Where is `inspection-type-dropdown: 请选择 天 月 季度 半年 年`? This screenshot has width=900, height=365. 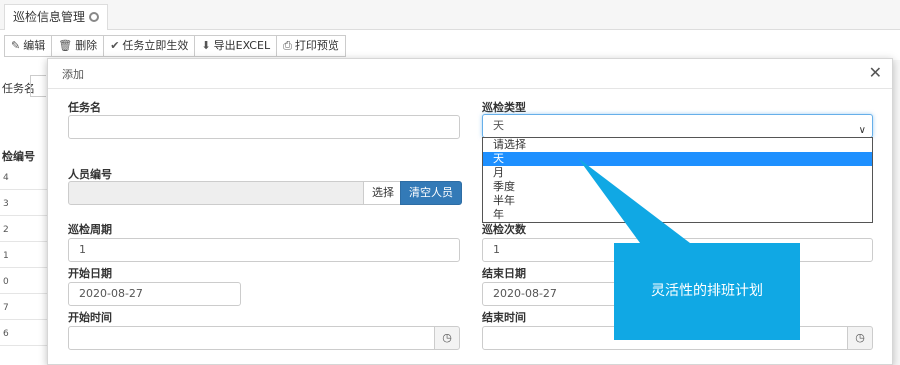 inspection-type-dropdown: 请选择 天 月 季度 半年 年 is located at coordinates (677, 180).